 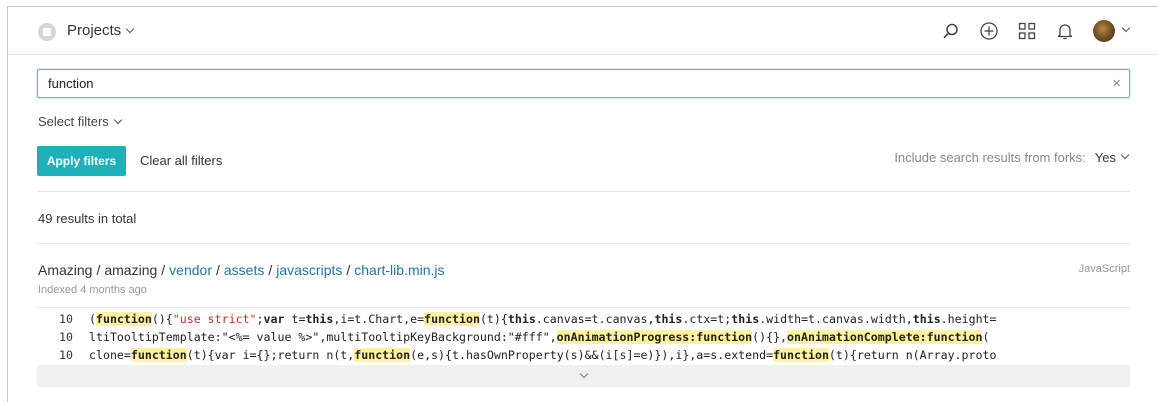 What do you see at coordinates (309, 270) in the screenshot?
I see `path-link-javascripts: javascripts` at bounding box center [309, 270].